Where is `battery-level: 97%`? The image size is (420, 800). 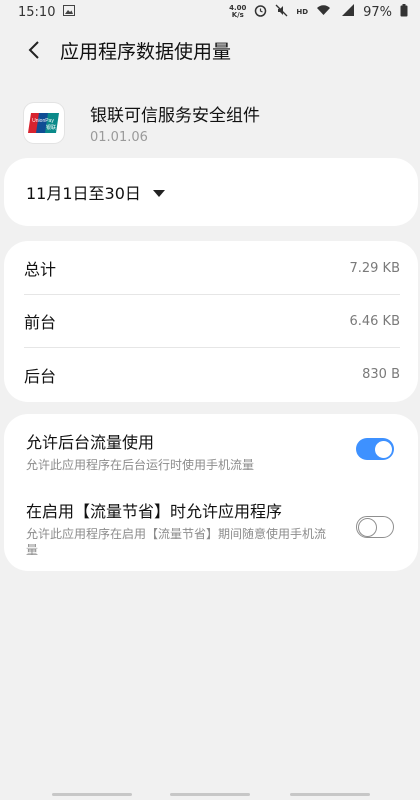 battery-level: 97% is located at coordinates (377, 12).